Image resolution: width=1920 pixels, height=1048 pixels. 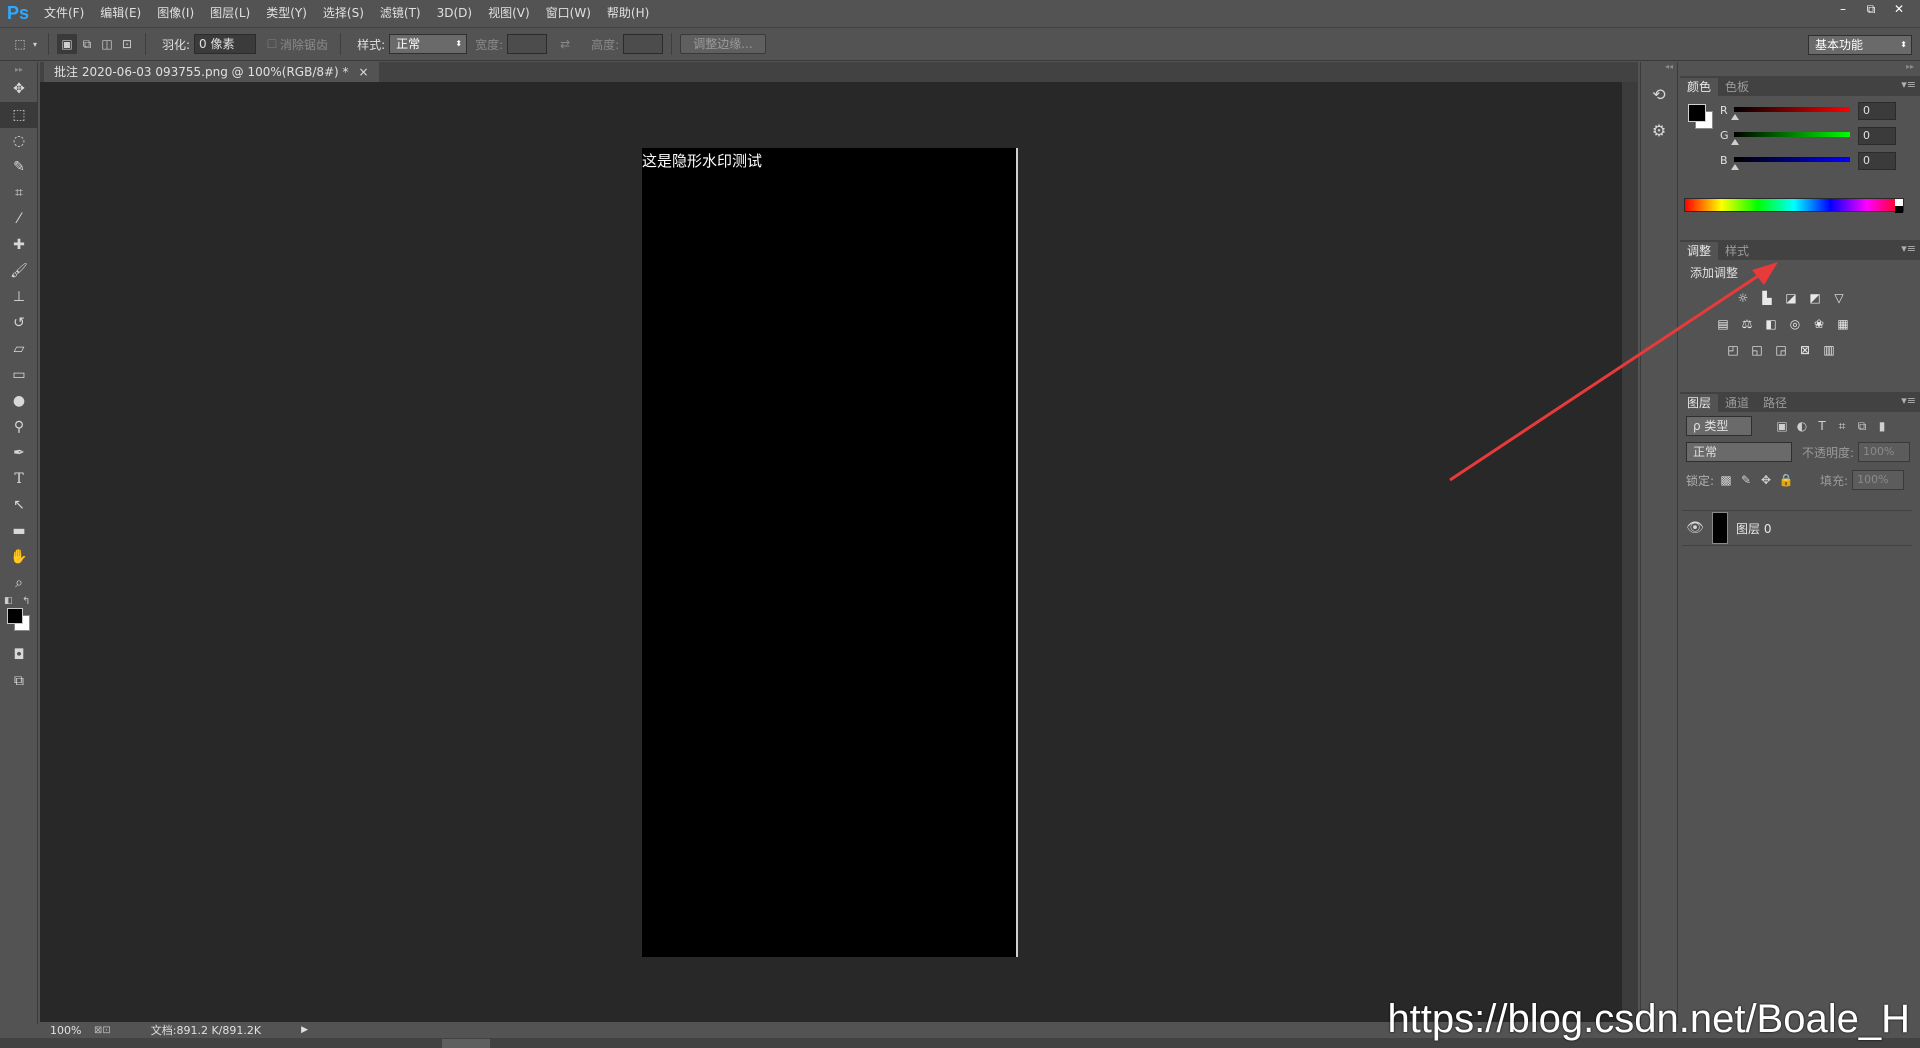 What do you see at coordinates (19, 193) in the screenshot?
I see `crop-tool-icon: ⌗` at bounding box center [19, 193].